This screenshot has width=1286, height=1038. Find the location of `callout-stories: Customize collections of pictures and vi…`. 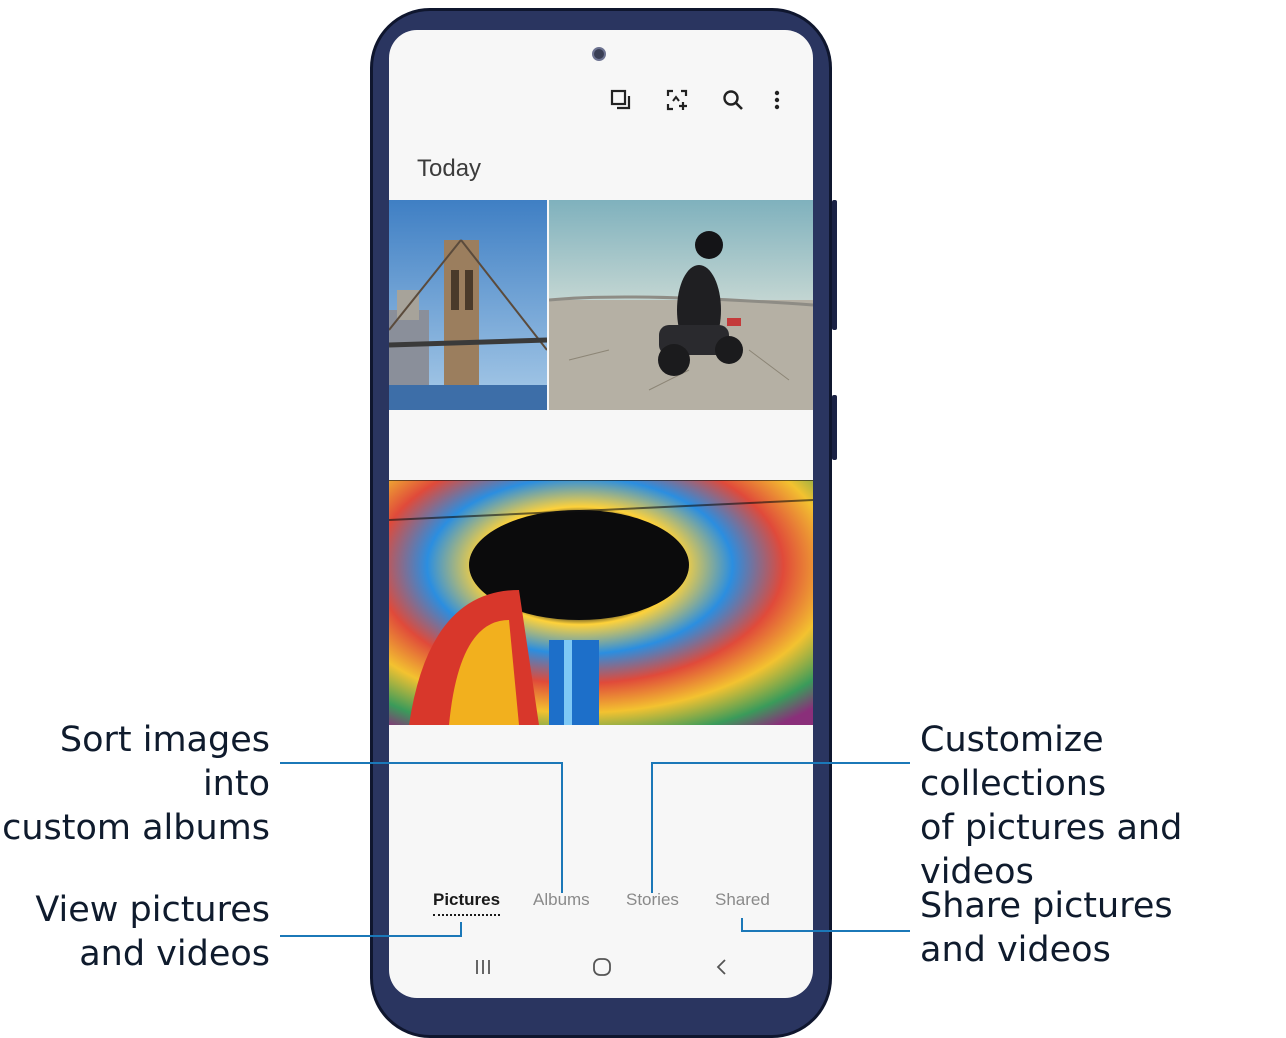

callout-stories: Customize collections of pictures and vi… is located at coordinates (1051, 806).